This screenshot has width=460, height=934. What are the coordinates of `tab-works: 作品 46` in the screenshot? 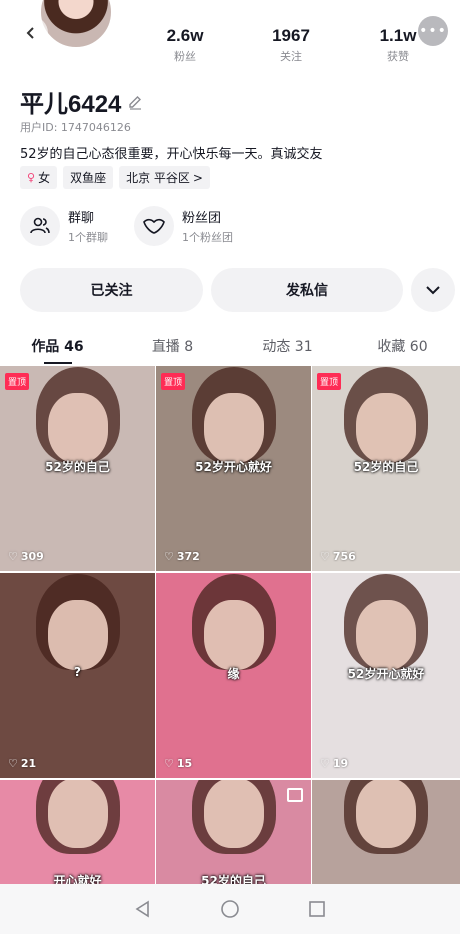 It's located at (57, 346).